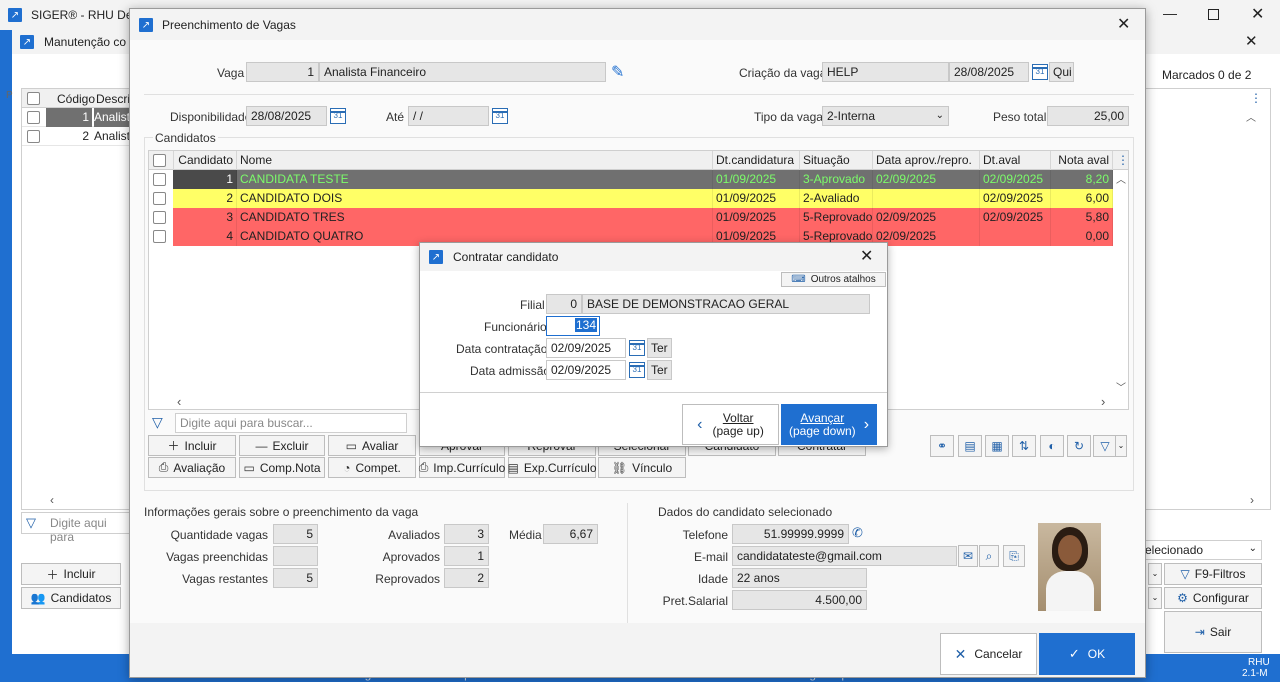 This screenshot has height=682, width=1280. I want to click on col-nota: Nota aval, so click(1082, 160).